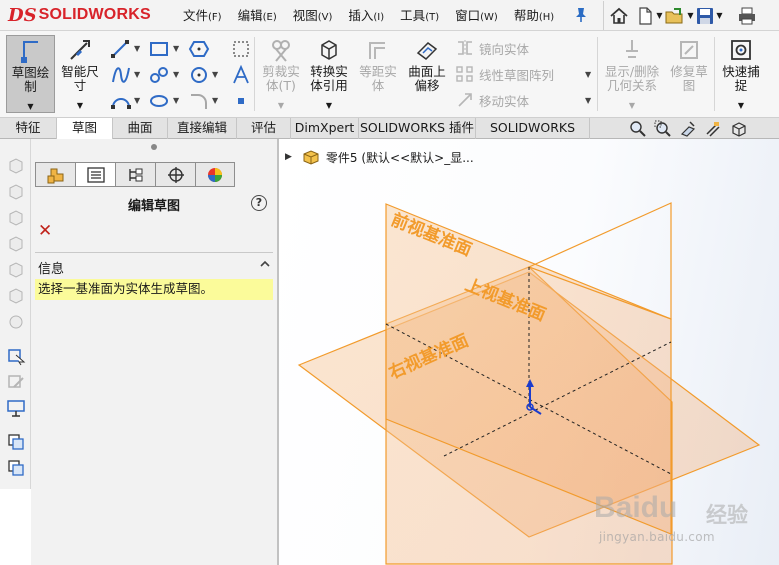  What do you see at coordinates (16, 382) in the screenshot?
I see `edit-sketch-icon` at bounding box center [16, 382].